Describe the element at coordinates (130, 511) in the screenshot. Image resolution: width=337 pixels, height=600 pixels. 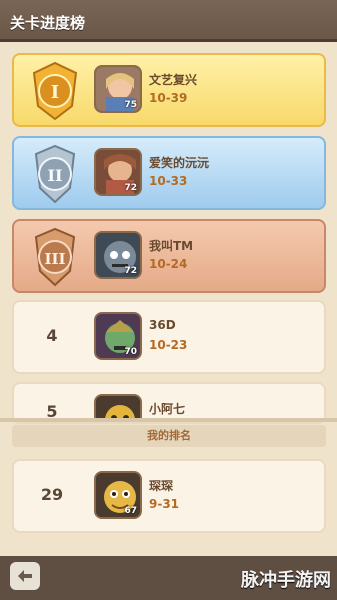
I see `player-level: 67` at that location.